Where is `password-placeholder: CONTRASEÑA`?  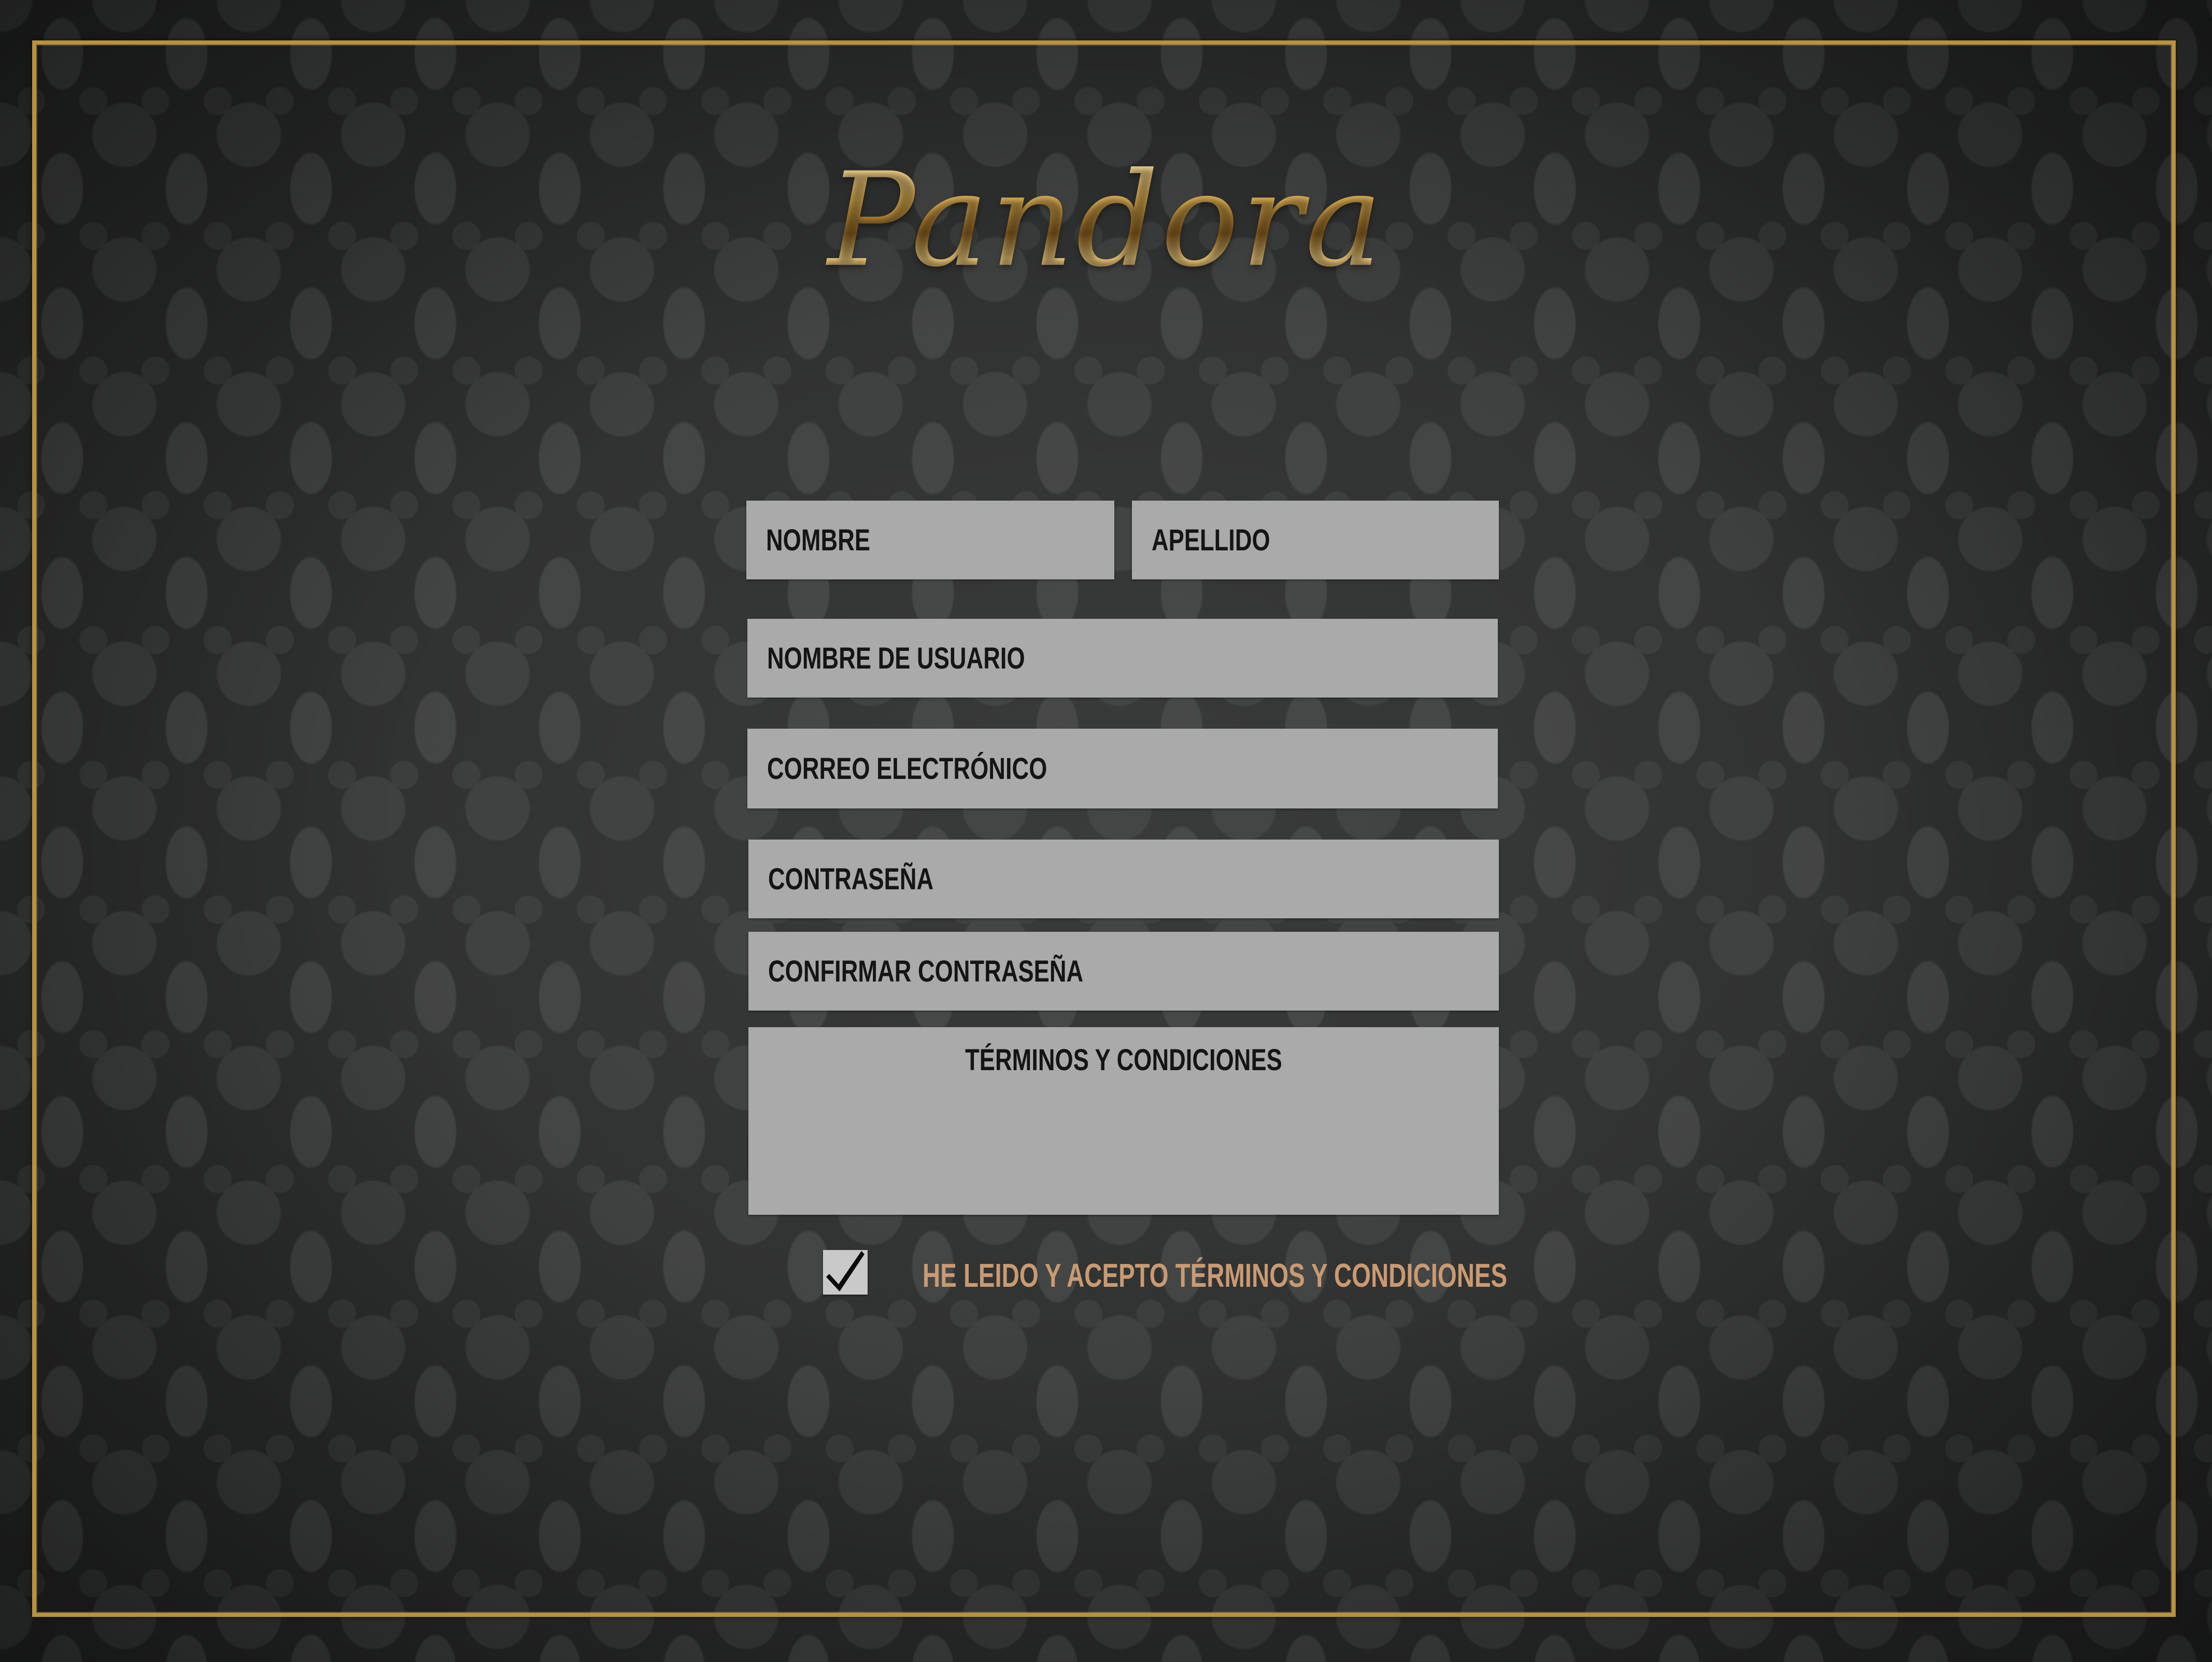 password-placeholder: CONTRASEÑA is located at coordinates (851, 879).